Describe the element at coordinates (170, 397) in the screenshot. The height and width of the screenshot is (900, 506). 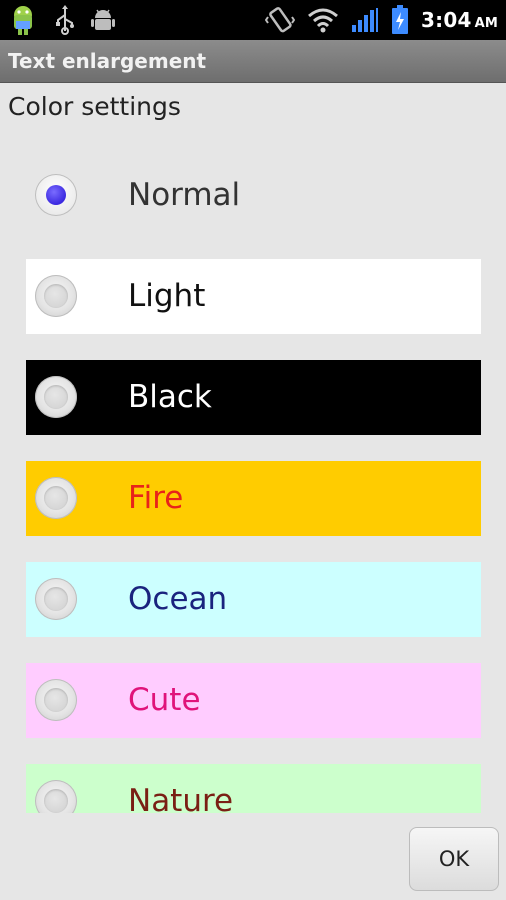
I see `option-label: Black` at that location.